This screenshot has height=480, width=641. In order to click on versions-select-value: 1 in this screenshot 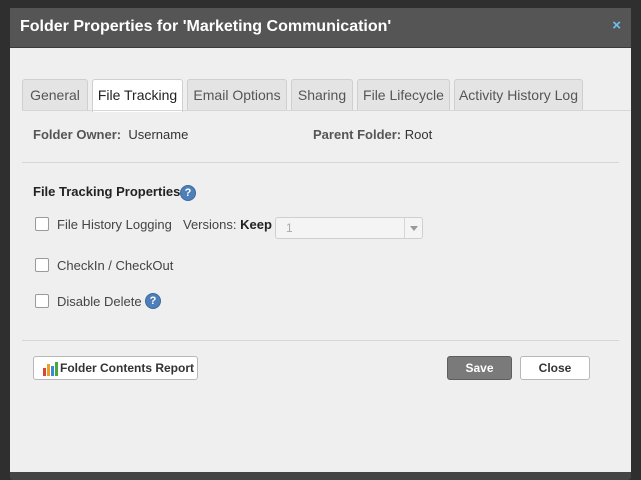, I will do `click(289, 228)`.